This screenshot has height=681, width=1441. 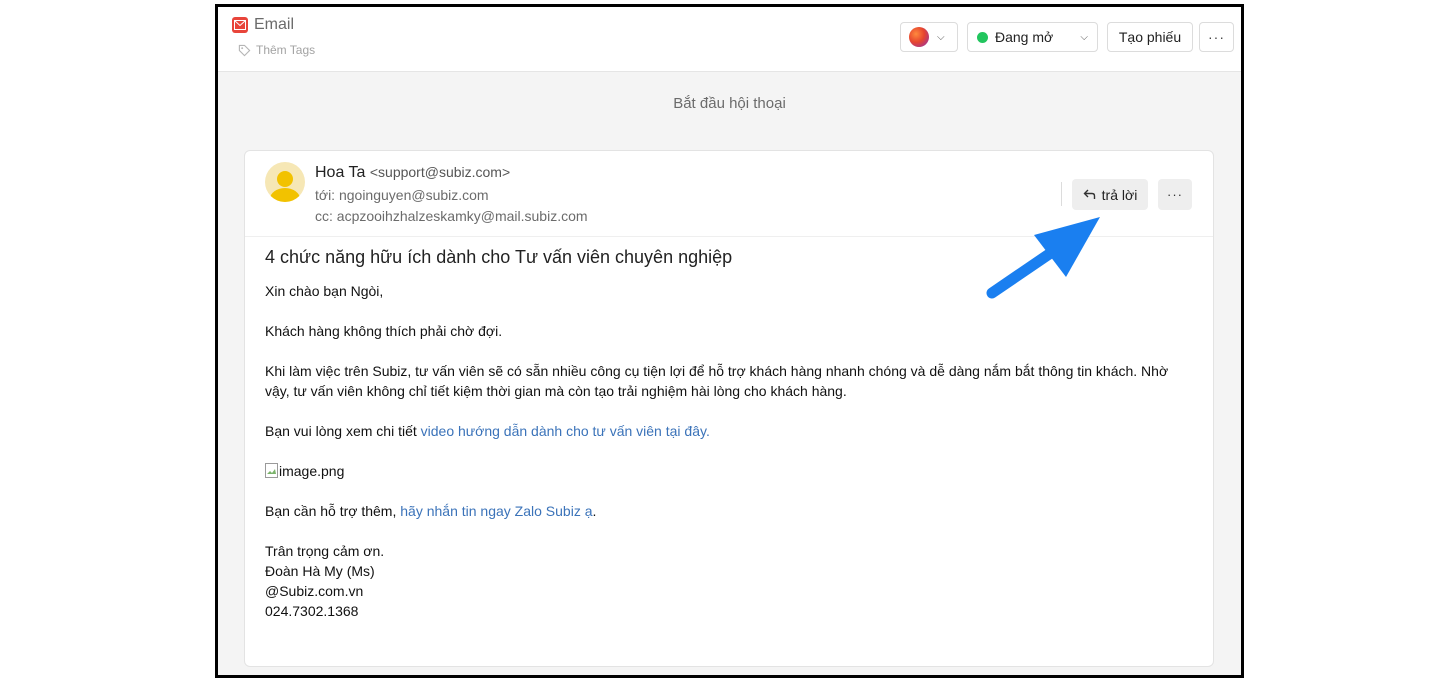 I want to click on tag-icon, so click(x=244, y=50).